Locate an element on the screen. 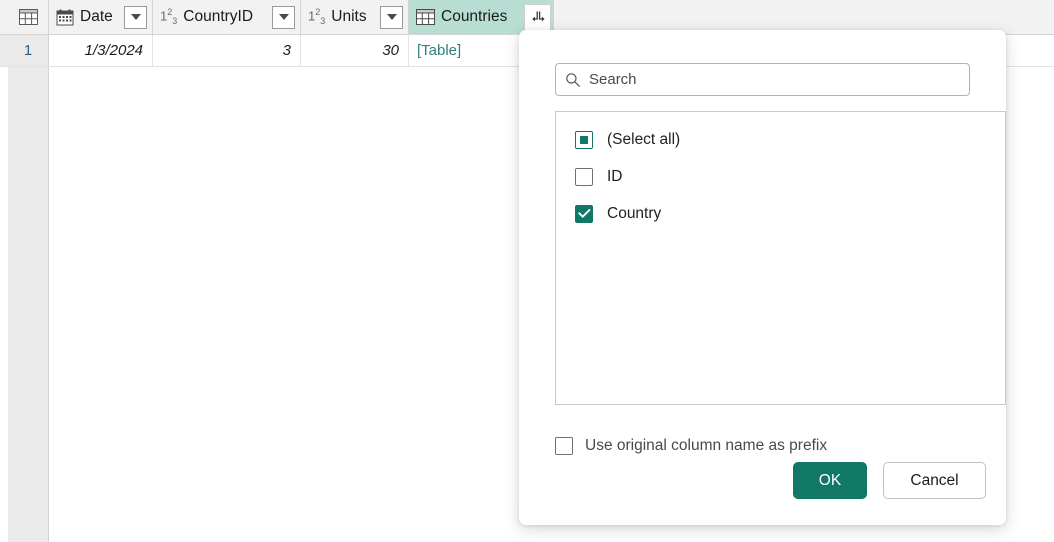 Image resolution: width=1054 pixels, height=542 pixels. list-item-label: (Select all) is located at coordinates (644, 139).